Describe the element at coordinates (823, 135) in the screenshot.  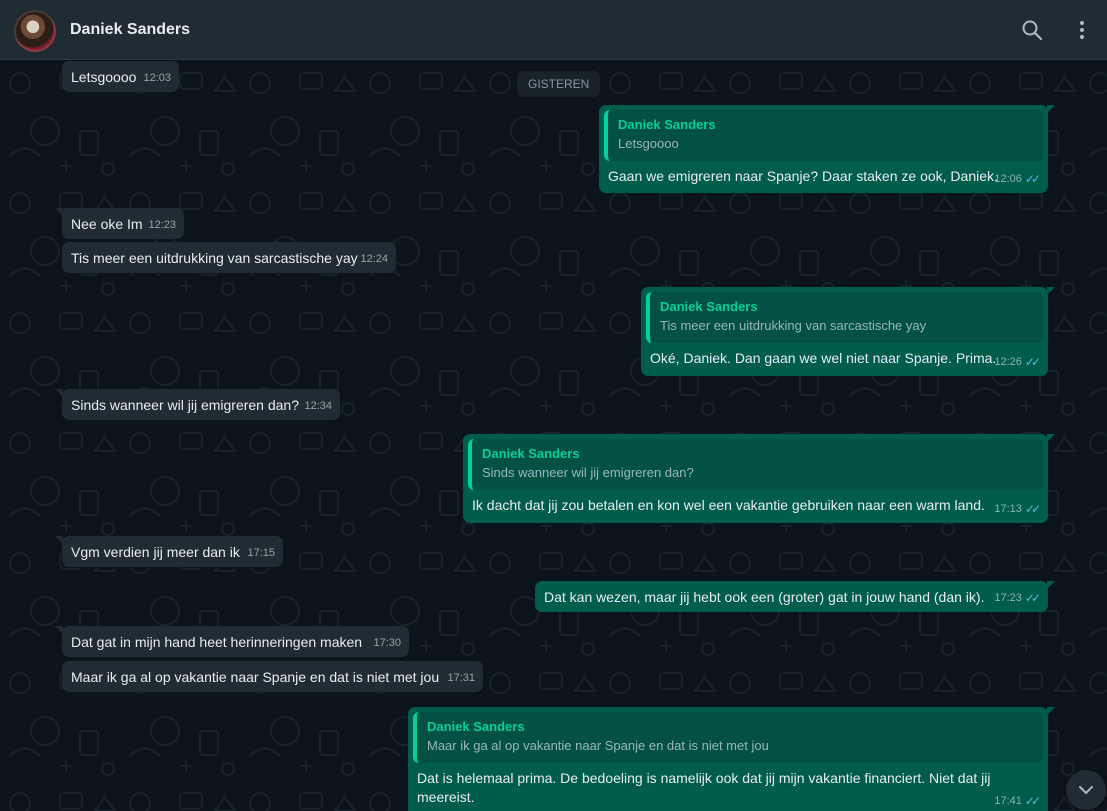
I see `quoted-message: Daniek Sanders Letsgoooo` at that location.